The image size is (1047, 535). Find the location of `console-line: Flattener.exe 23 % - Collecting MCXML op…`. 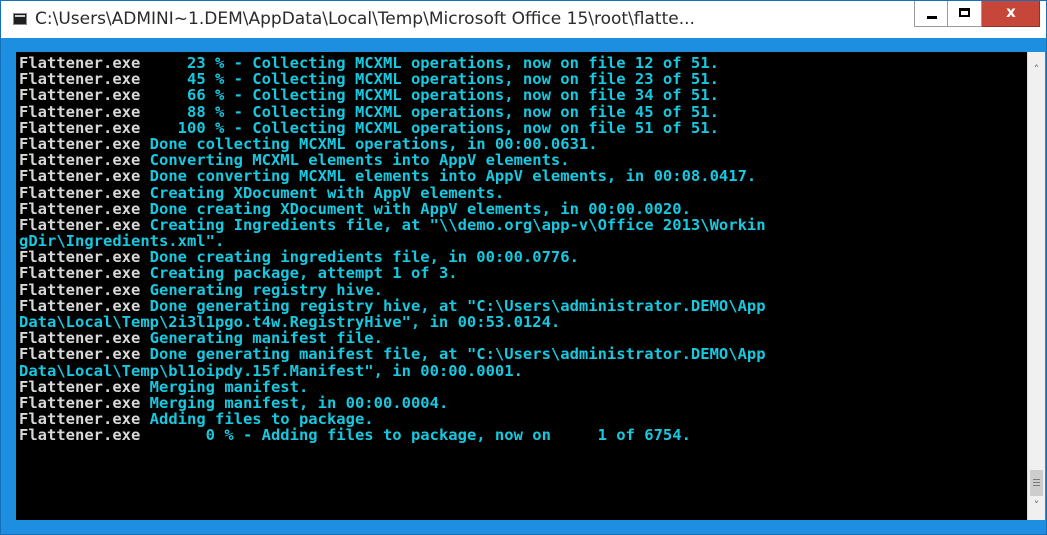

console-line: Flattener.exe 23 % - Collecting MCXML op… is located at coordinates (392, 63).